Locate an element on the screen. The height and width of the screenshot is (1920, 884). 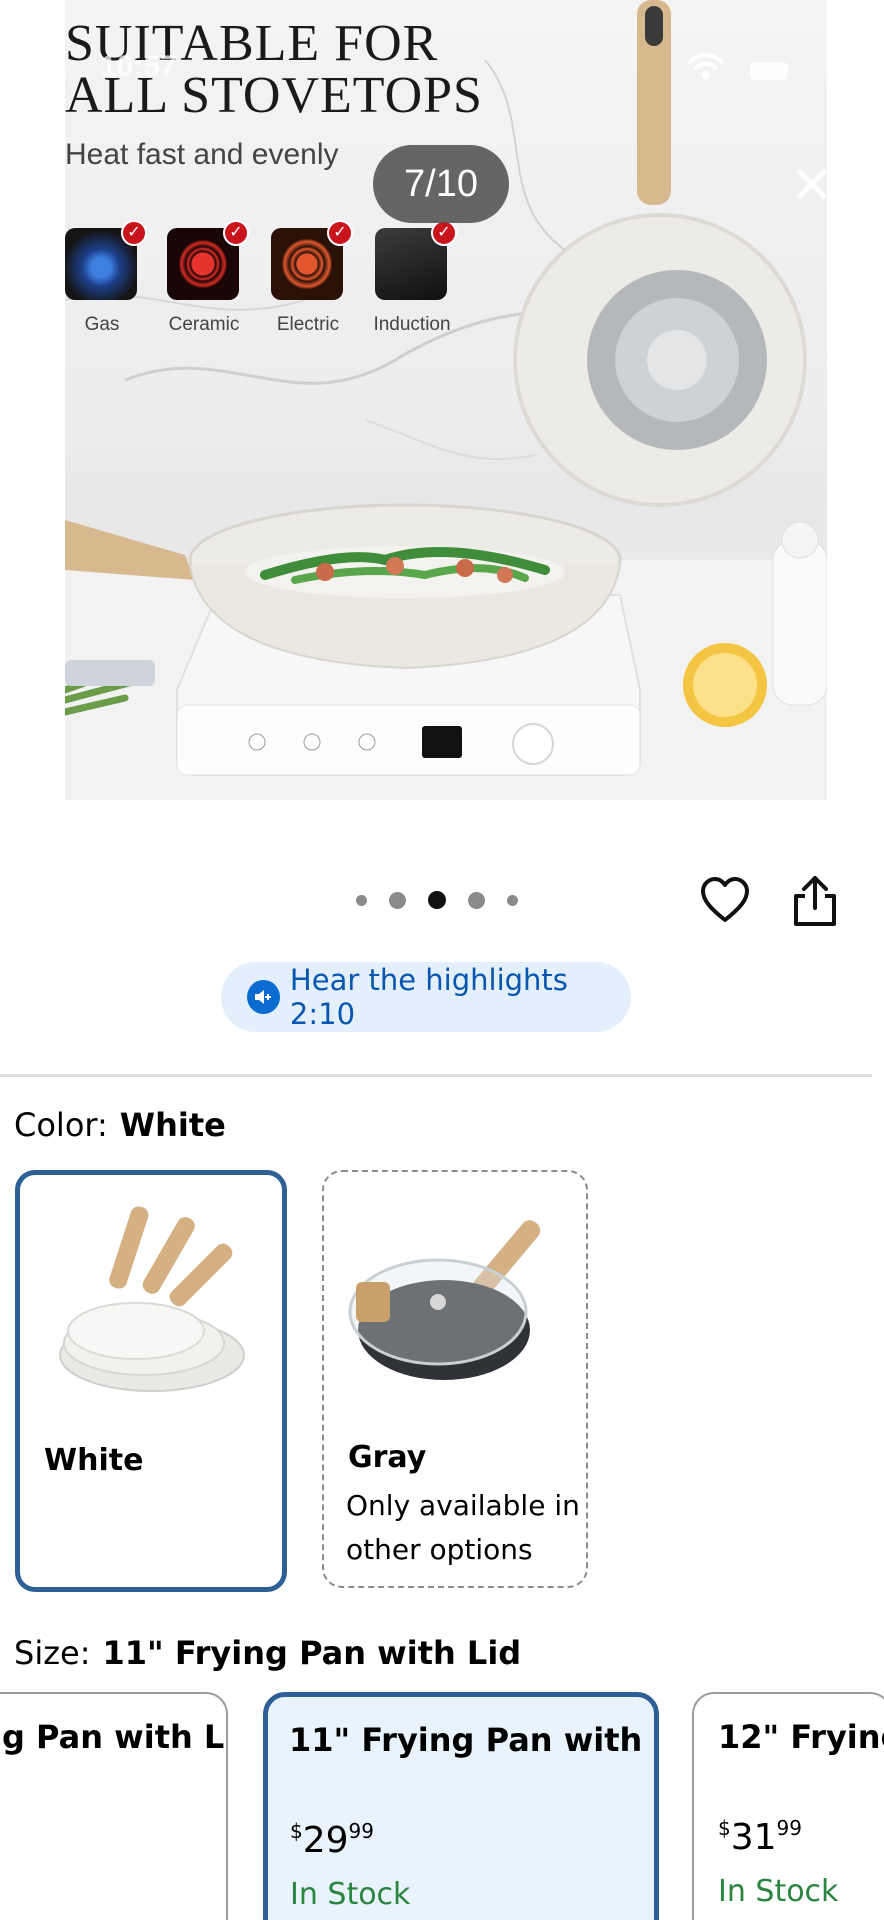
wifi-icon is located at coordinates (706, 66).